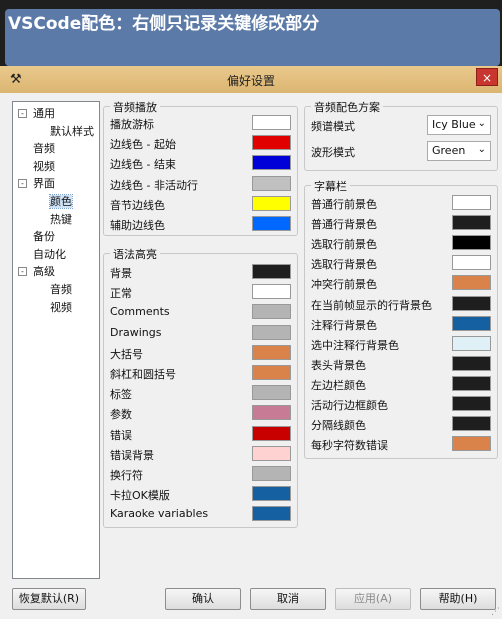  Describe the element at coordinates (49, 254) in the screenshot. I see `tree-item-label: 自动化` at that location.